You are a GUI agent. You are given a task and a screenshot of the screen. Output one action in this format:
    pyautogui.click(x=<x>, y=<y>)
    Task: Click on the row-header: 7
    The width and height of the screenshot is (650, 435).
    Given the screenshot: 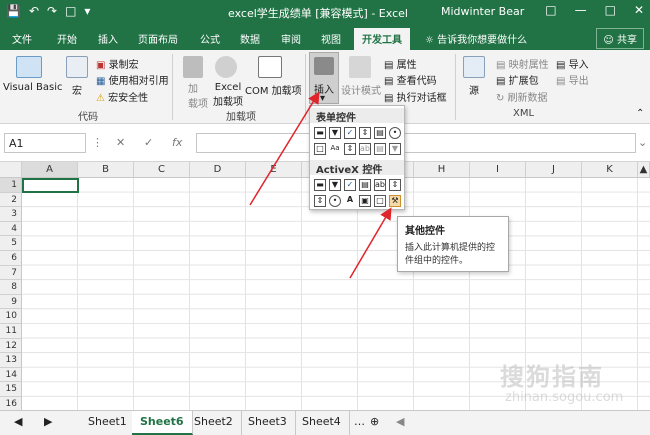 What is the action you would take?
    pyautogui.click(x=11, y=273)
    